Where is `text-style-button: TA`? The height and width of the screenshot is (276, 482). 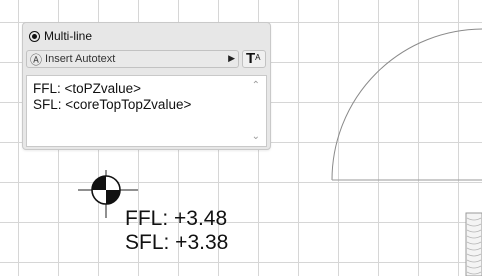 text-style-button: TA is located at coordinates (254, 59).